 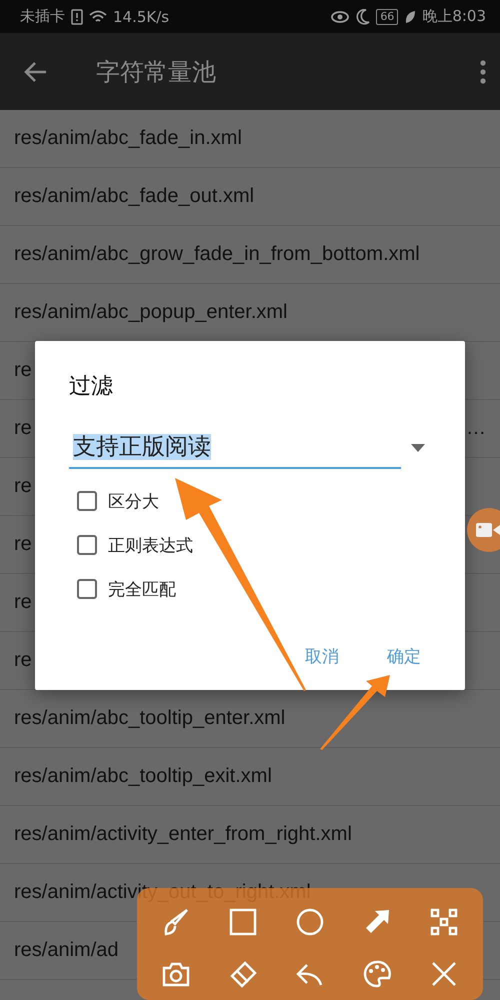 What do you see at coordinates (363, 16) in the screenshot?
I see `moon-icon` at bounding box center [363, 16].